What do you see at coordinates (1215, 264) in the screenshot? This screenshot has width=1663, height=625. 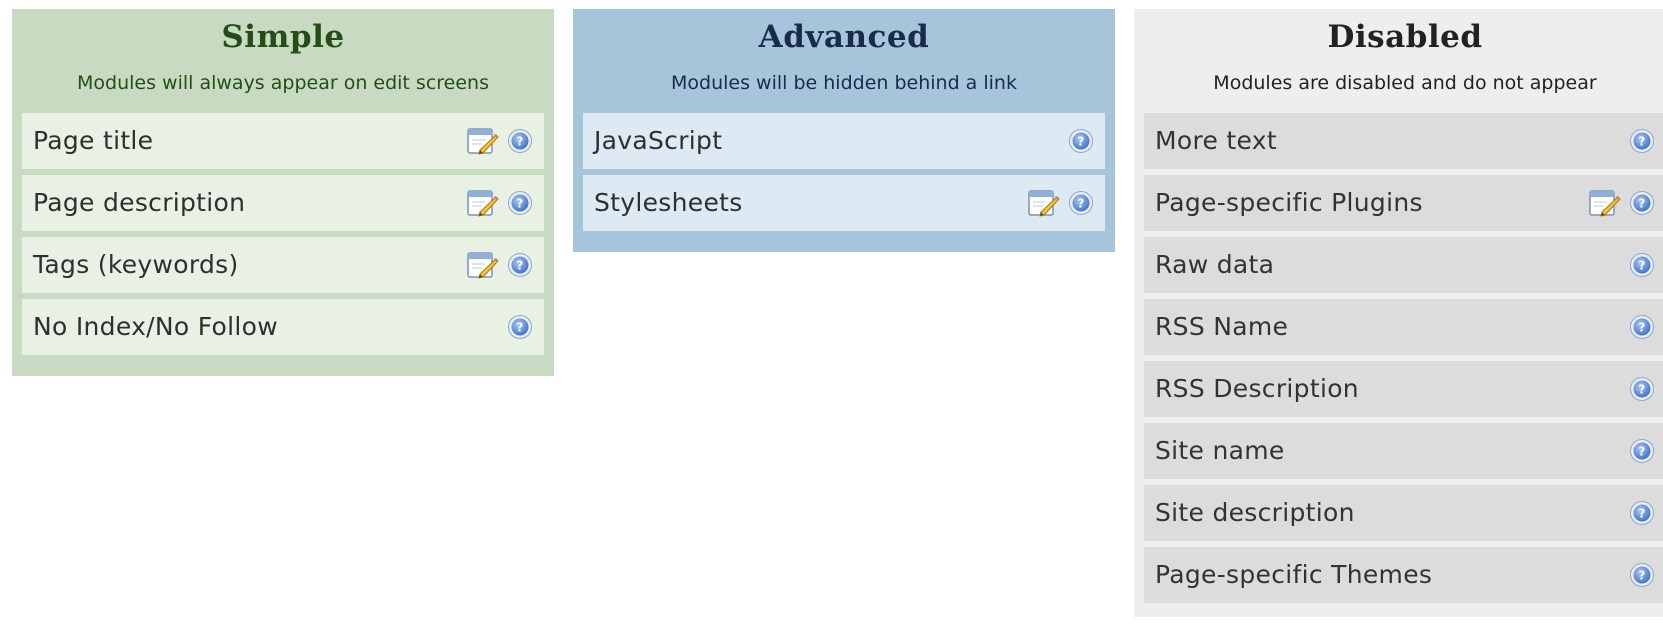 I see `module-label: Raw data` at bounding box center [1215, 264].